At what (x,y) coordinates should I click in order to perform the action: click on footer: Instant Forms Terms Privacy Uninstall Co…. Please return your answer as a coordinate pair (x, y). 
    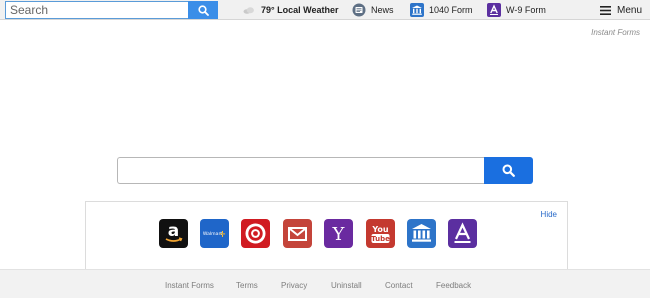
    Looking at the image, I should click on (325, 283).